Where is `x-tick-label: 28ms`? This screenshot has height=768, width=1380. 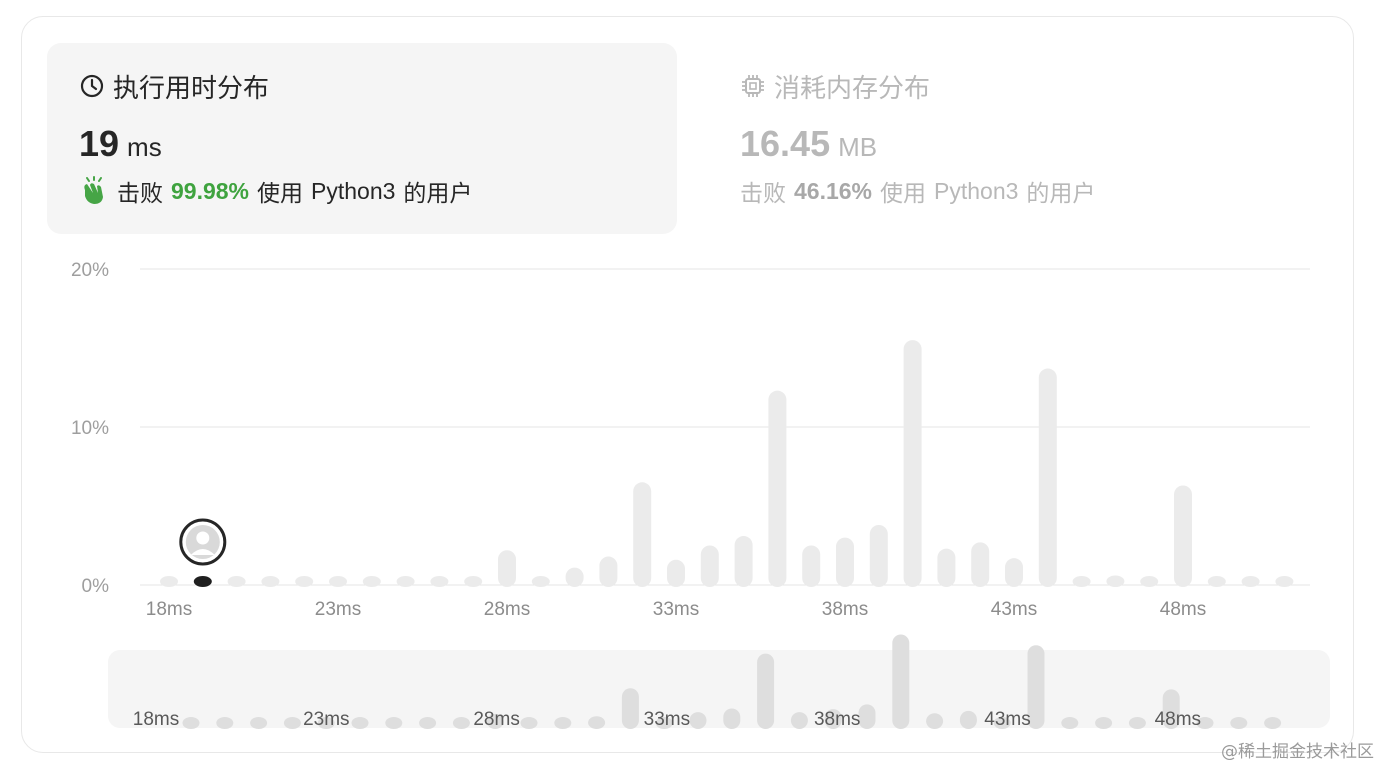
x-tick-label: 28ms is located at coordinates (507, 609).